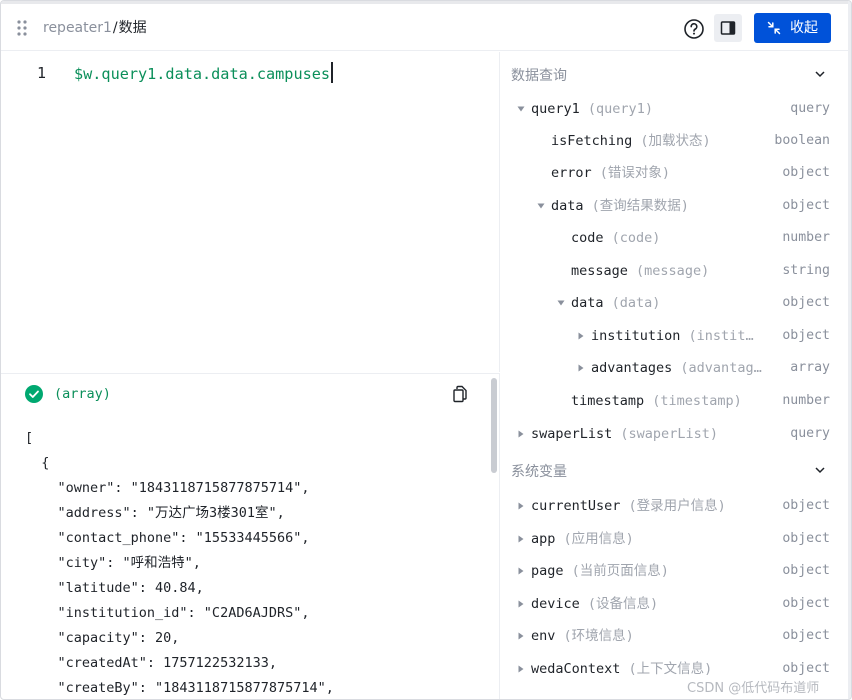  I want to click on json-line: "city": "呼和浩特",, so click(113, 563).